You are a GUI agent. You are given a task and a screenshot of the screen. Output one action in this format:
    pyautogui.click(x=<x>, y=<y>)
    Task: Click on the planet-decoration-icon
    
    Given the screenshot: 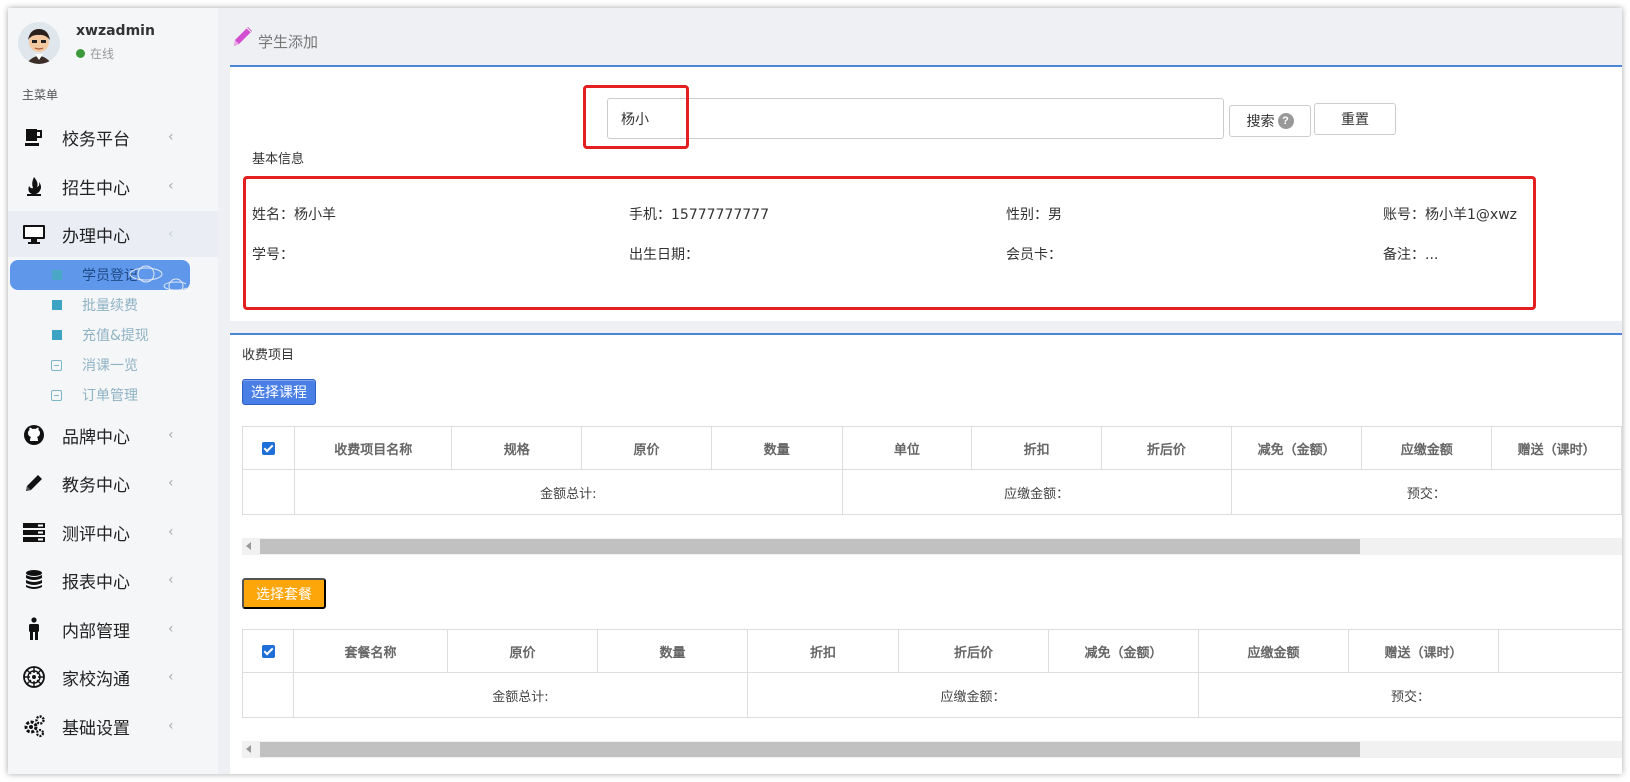 What is the action you would take?
    pyautogui.click(x=156, y=275)
    